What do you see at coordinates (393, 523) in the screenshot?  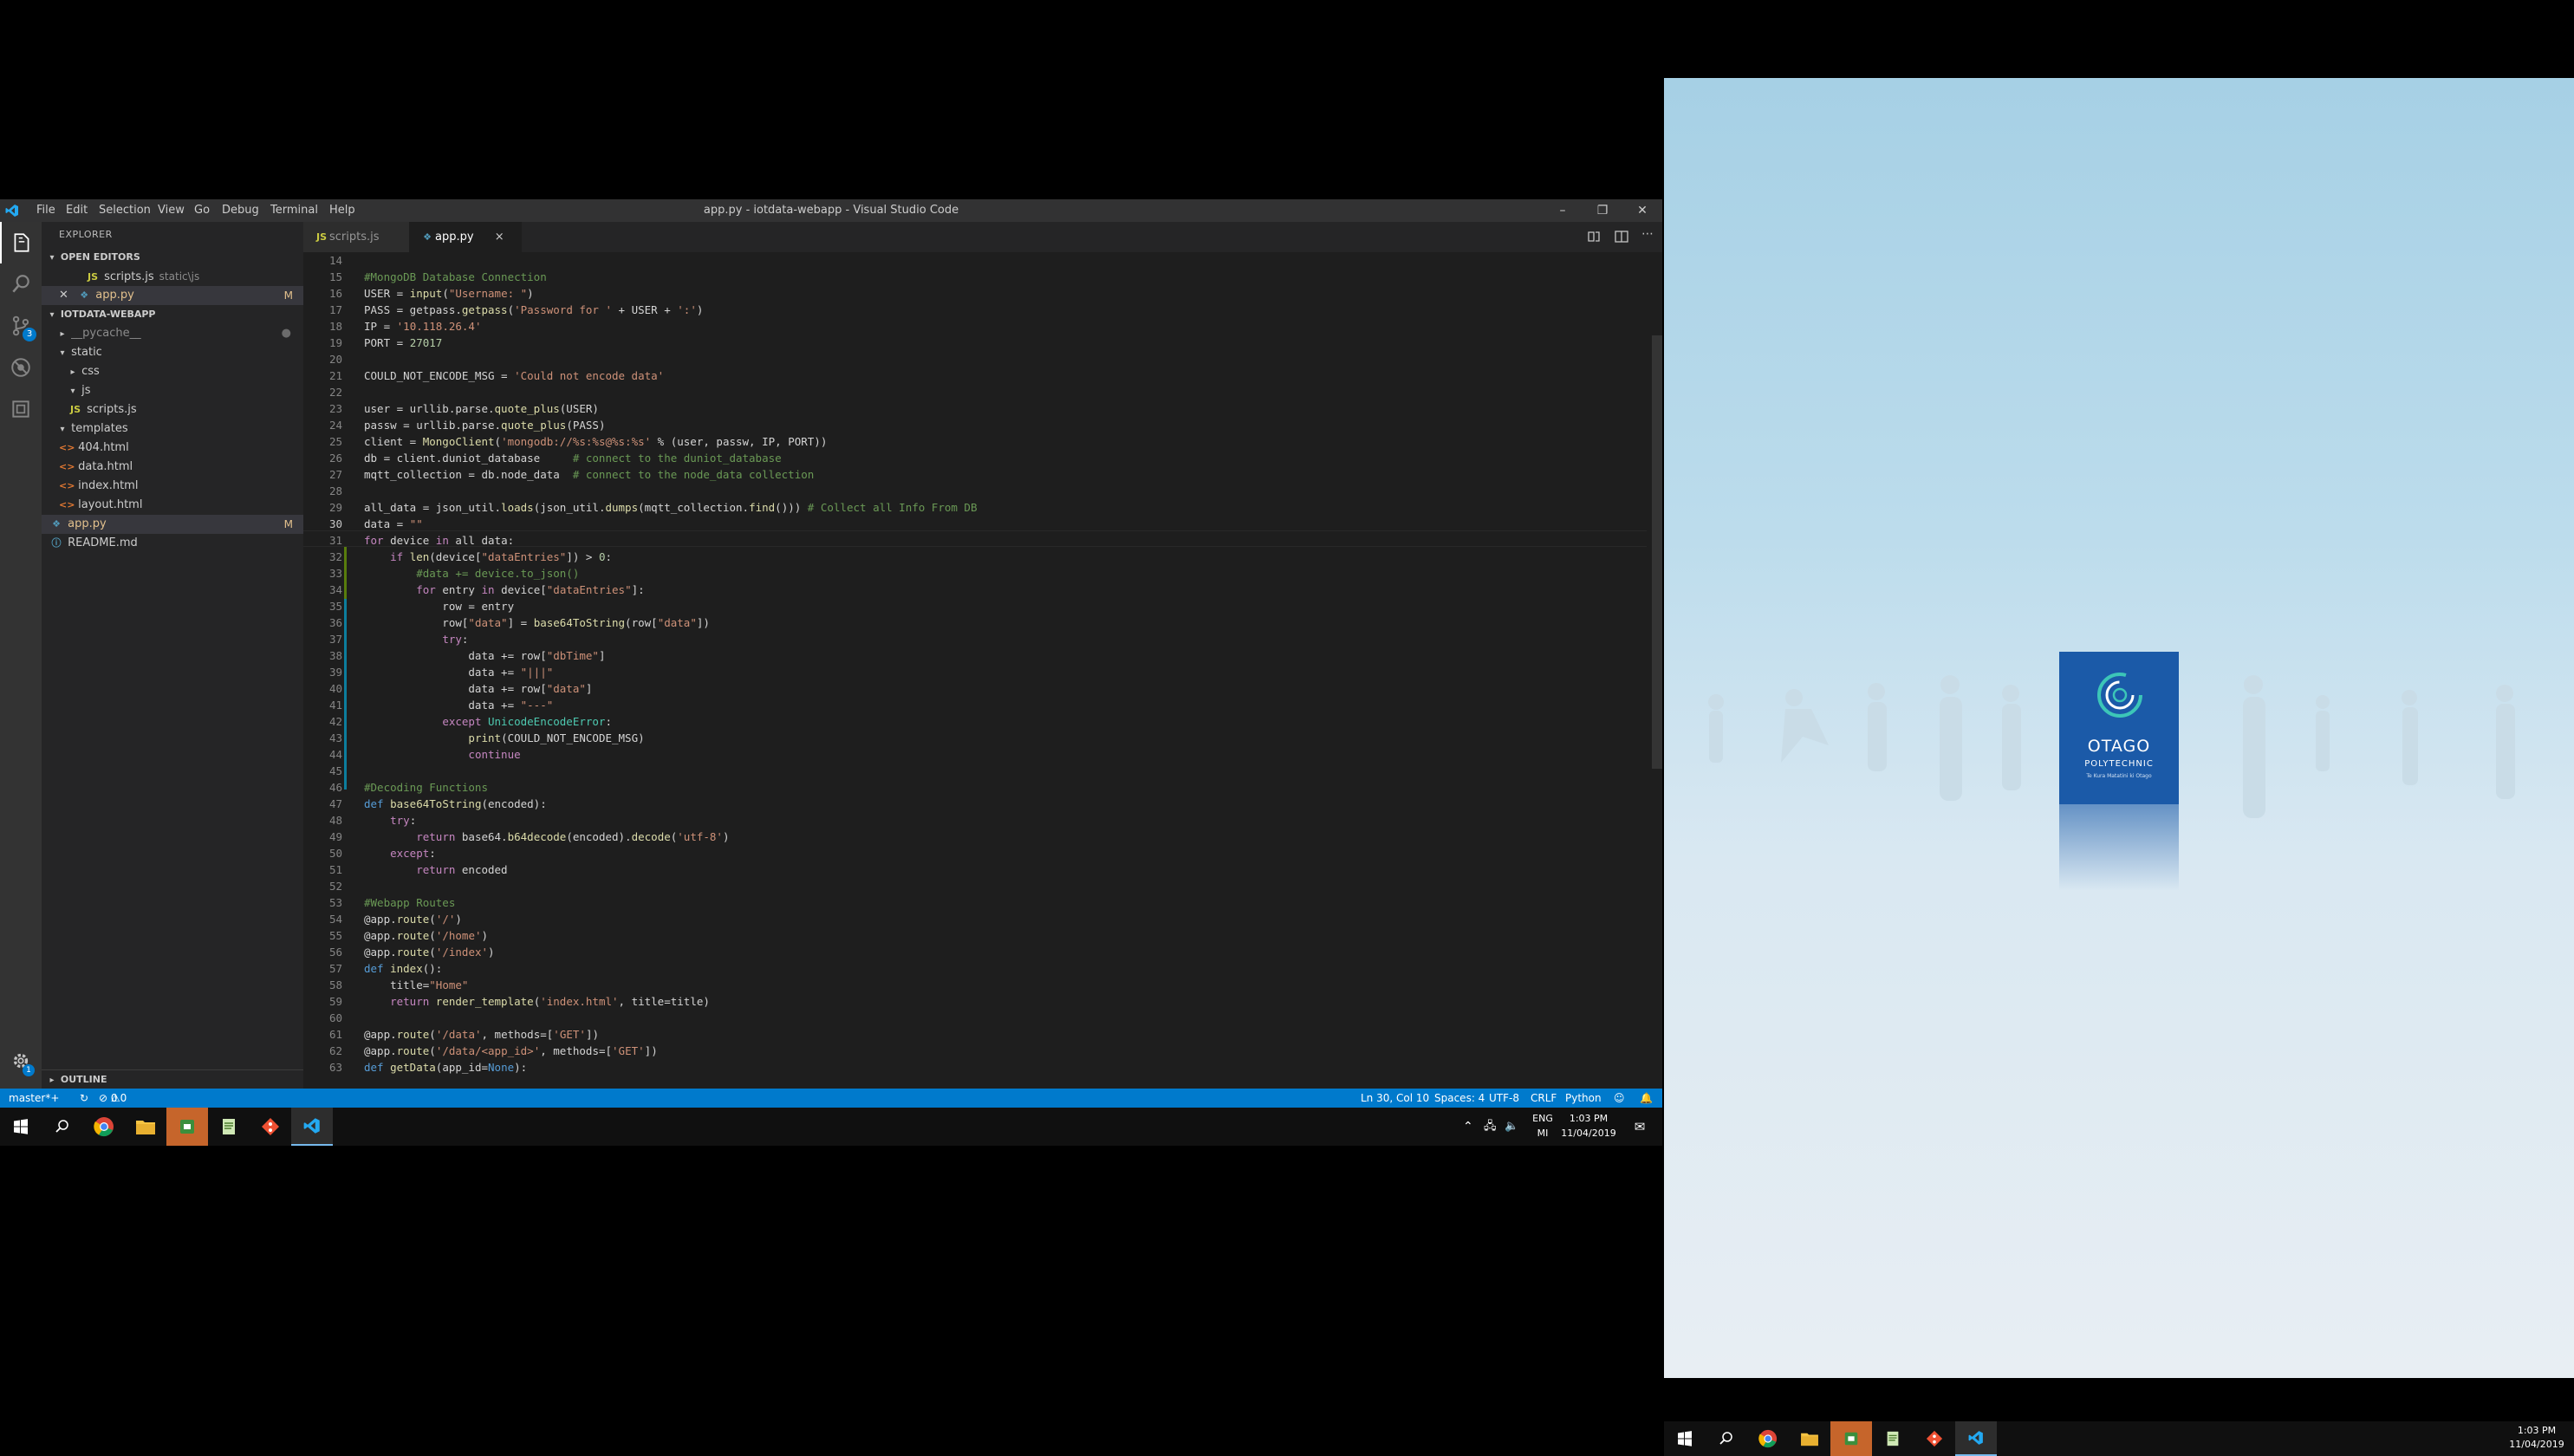 I see `code-line: data = ""` at bounding box center [393, 523].